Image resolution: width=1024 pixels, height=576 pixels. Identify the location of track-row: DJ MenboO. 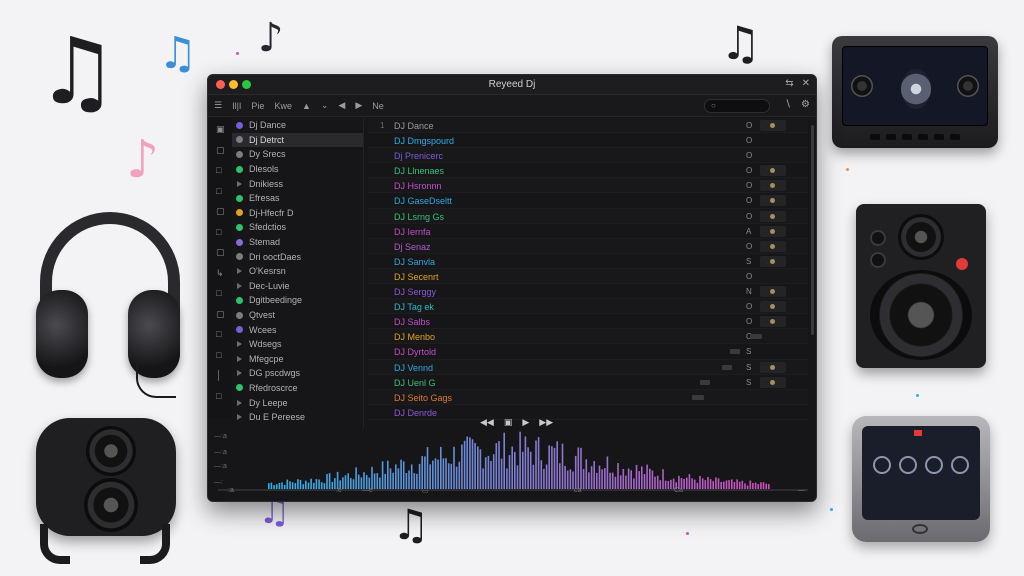
(588, 337).